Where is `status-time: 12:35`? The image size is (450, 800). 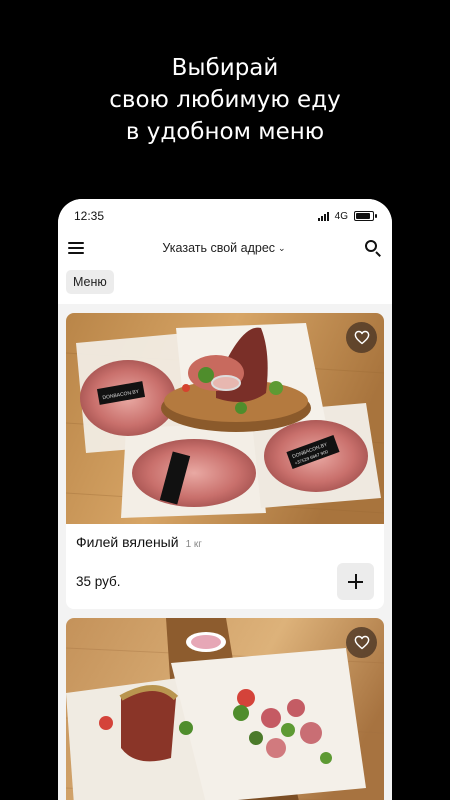 status-time: 12:35 is located at coordinates (89, 216).